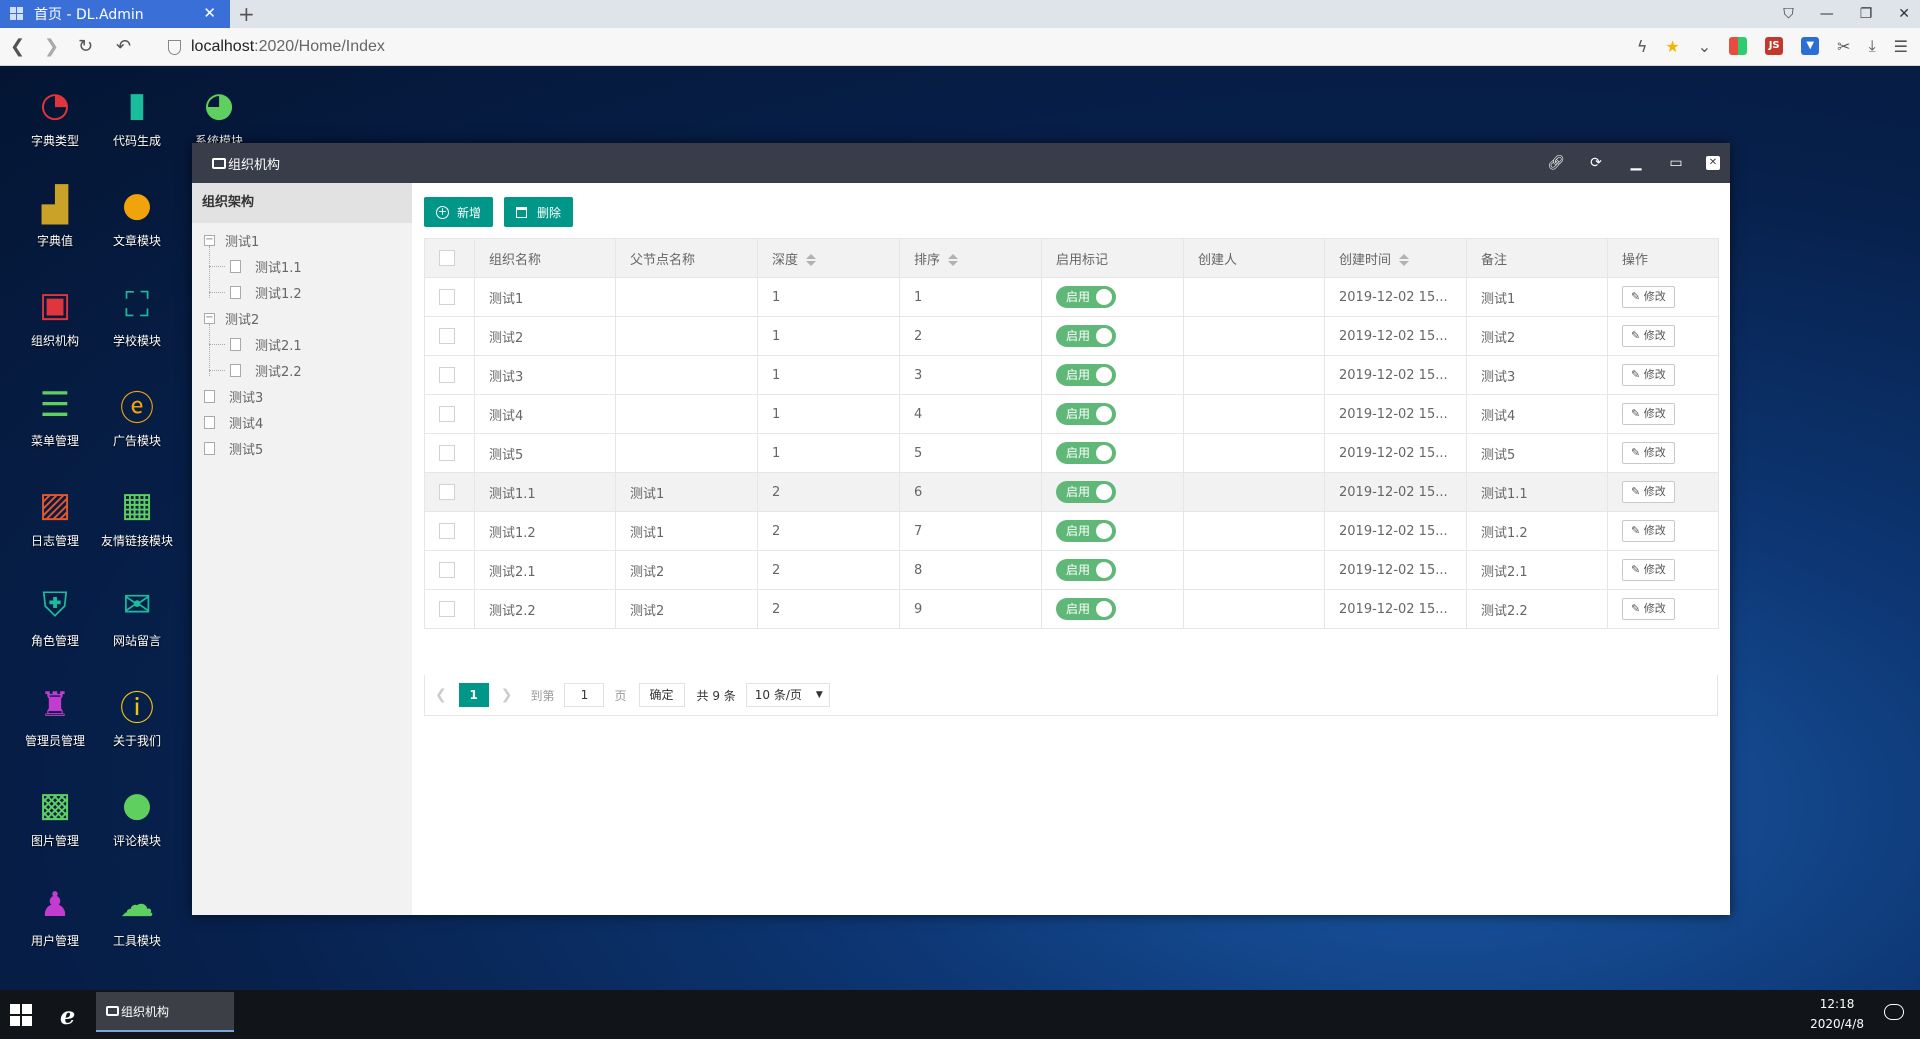 This screenshot has height=1039, width=1920. Describe the element at coordinates (1071, 609) in the screenshot. I see `table-row: 测试2.2 测试2 2 9 启用 2019-12-02 15... 测试2.2 ✎ 修改` at that location.